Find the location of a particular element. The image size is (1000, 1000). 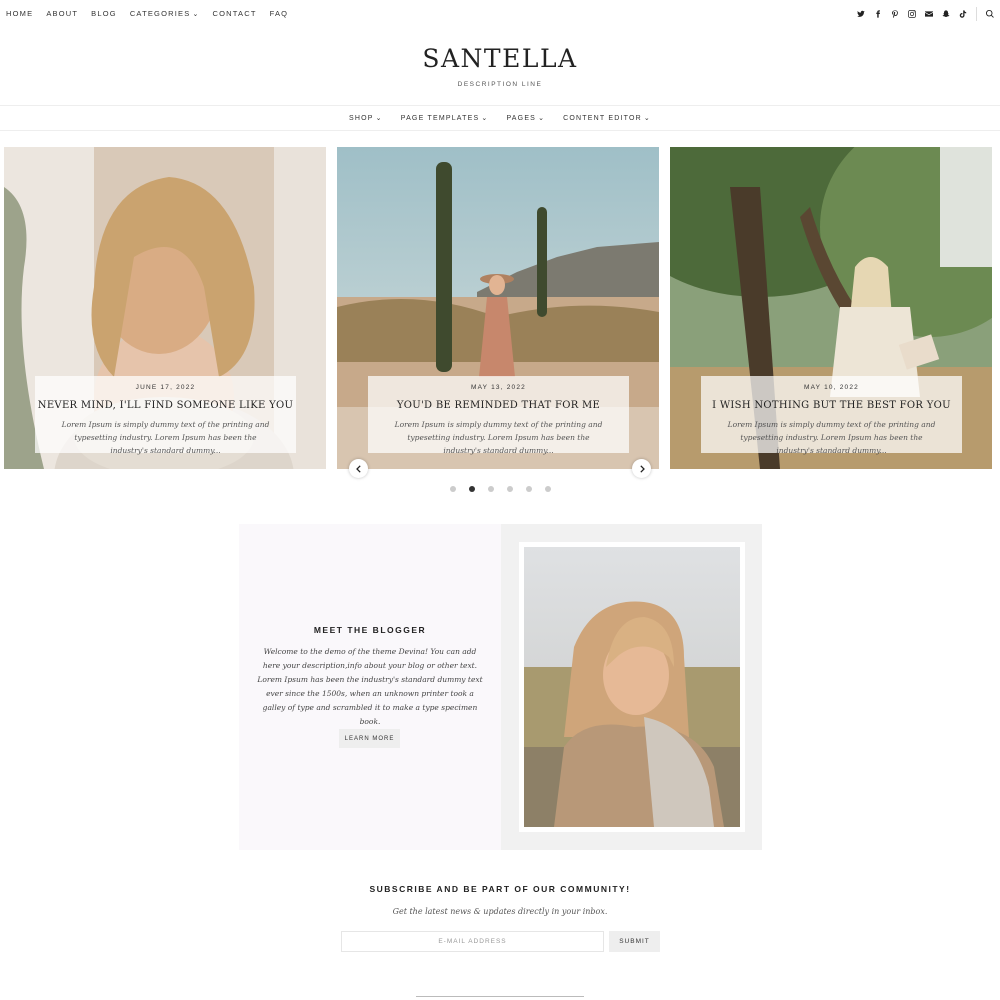

learn-more-button: LEARN MORE is located at coordinates (369, 738).